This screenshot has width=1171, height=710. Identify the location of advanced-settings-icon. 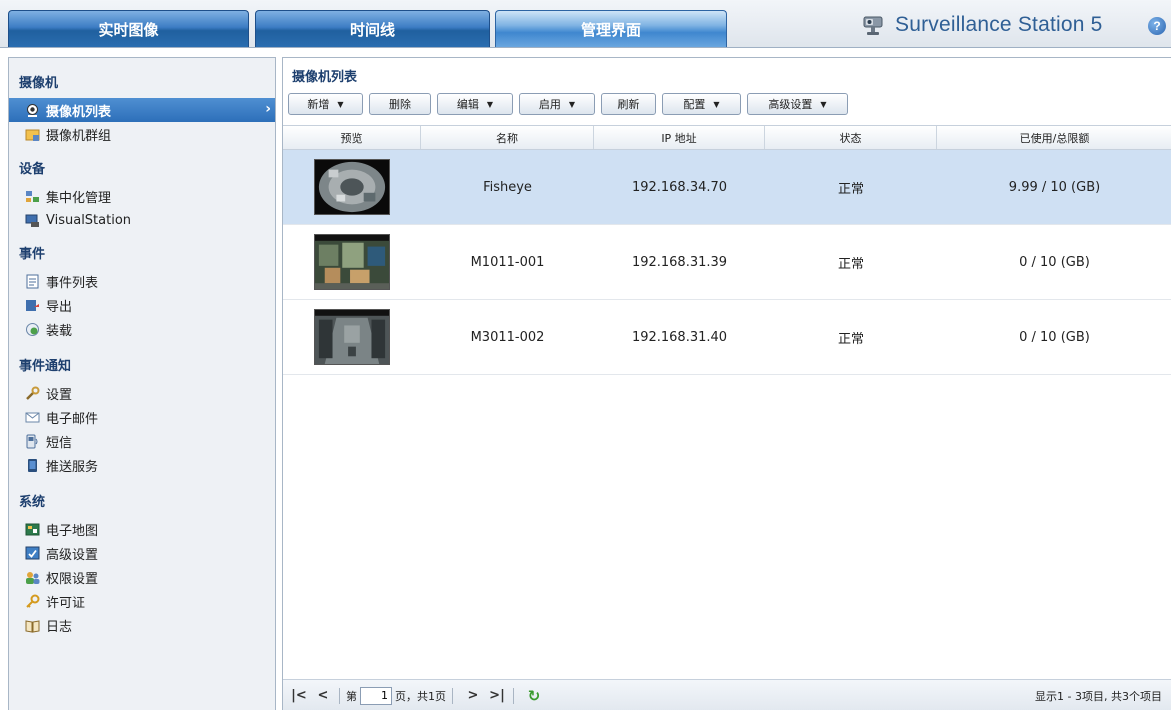
(32, 553).